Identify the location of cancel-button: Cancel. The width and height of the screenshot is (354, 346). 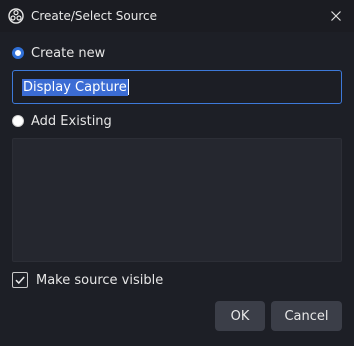
(306, 316).